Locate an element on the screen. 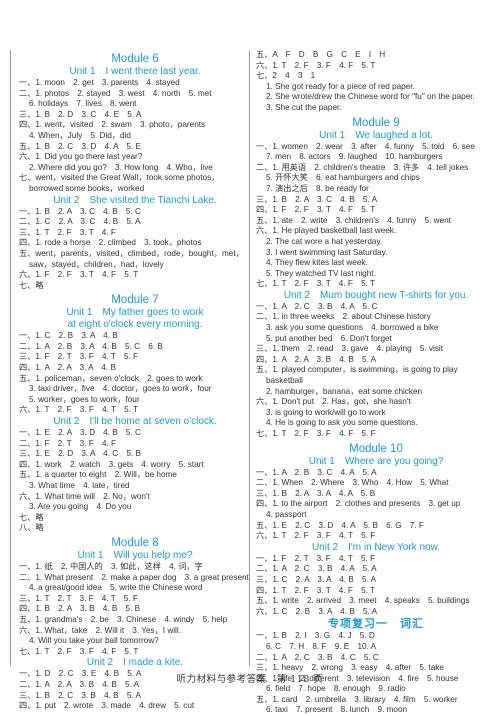 The image size is (500, 716). answer-line-continued: basketball is located at coordinates (284, 381).